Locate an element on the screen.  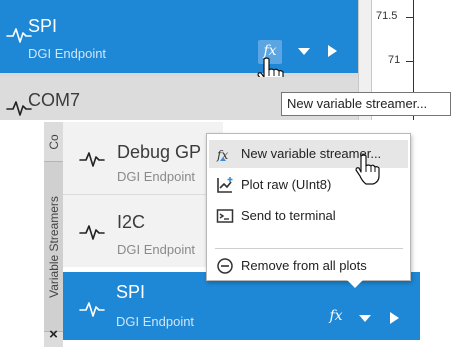
endpoint-row-debug-gpio: Debug GP DGI Endpoint is located at coordinates (143, 158).